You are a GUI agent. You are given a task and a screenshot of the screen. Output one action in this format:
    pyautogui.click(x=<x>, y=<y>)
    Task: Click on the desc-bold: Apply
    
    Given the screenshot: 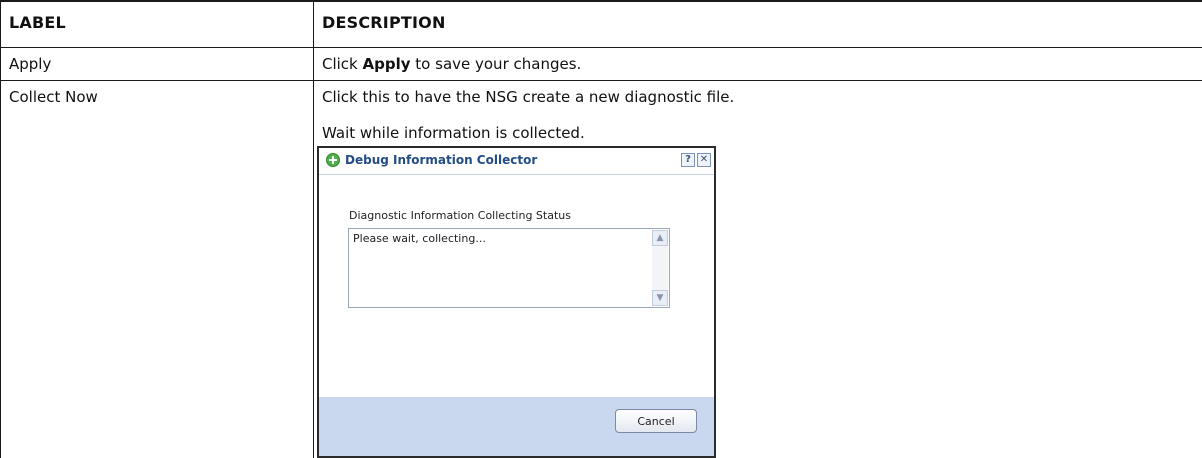 What is the action you would take?
    pyautogui.click(x=387, y=64)
    